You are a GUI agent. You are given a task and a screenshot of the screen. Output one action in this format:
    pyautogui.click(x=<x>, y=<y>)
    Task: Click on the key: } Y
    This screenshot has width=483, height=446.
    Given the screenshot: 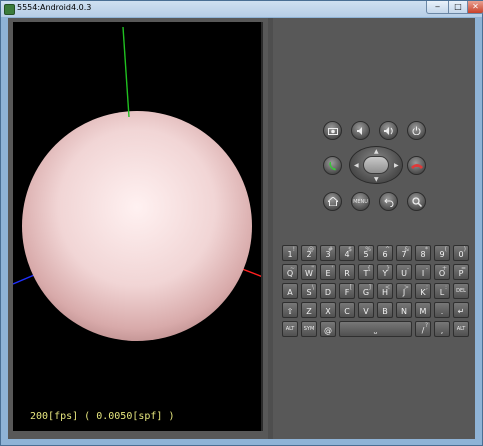 What is the action you would take?
    pyautogui.click(x=385, y=272)
    